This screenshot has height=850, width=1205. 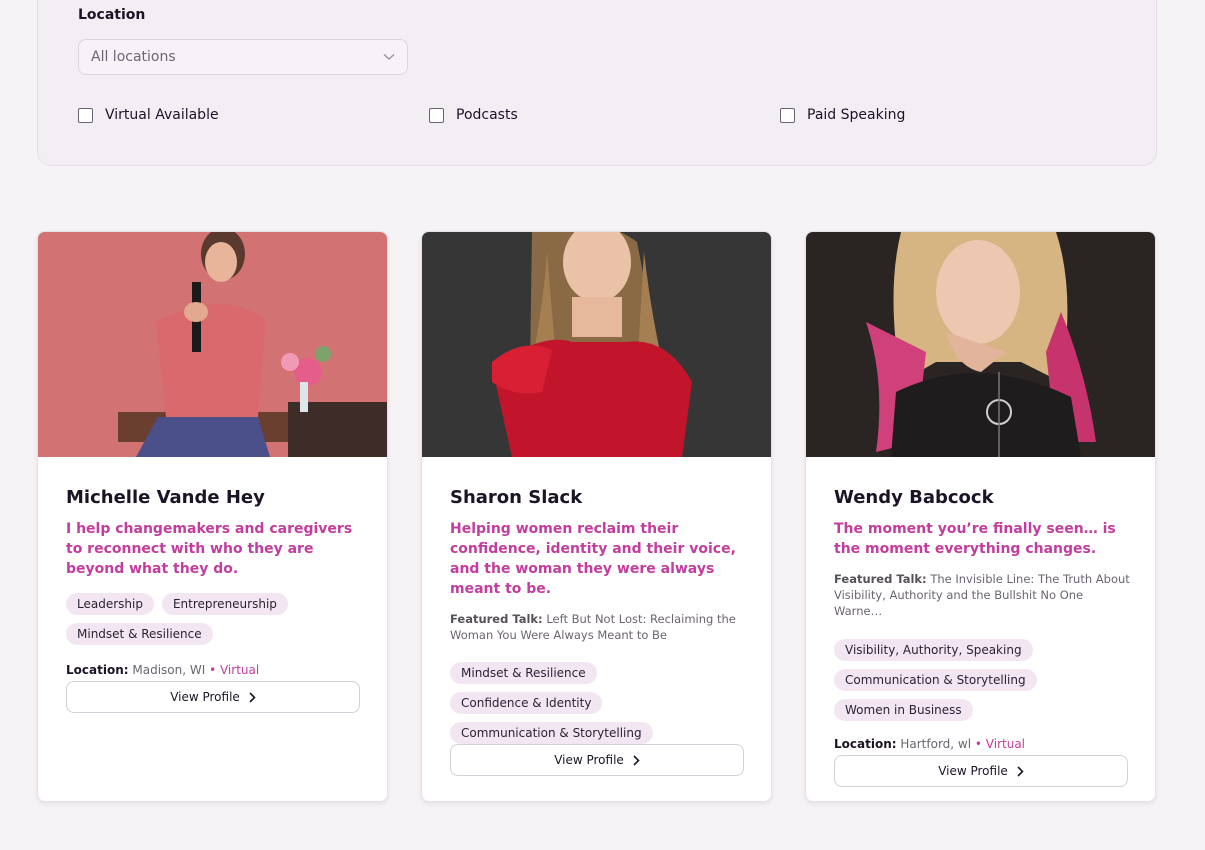 I want to click on checkbox-label: Paid Speaking, so click(x=856, y=115).